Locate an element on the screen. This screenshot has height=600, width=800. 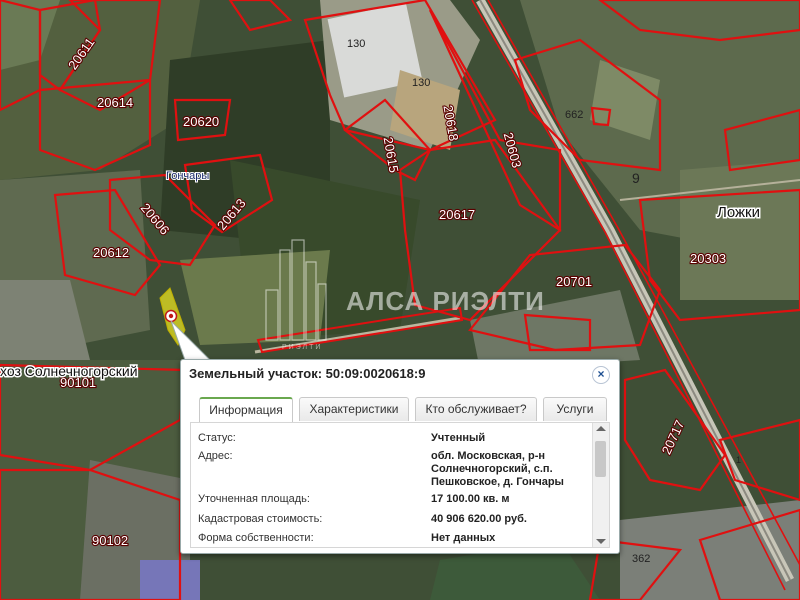
parcel-label: 20612 is located at coordinates (111, 252).